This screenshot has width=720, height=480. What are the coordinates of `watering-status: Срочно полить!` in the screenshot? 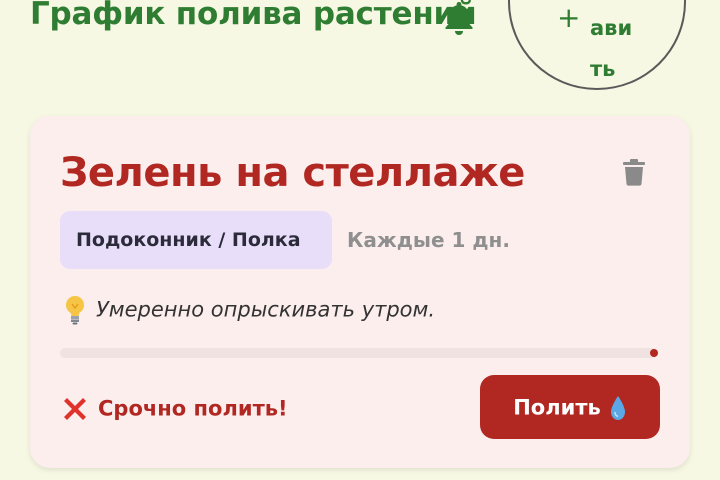 It's located at (174, 408).